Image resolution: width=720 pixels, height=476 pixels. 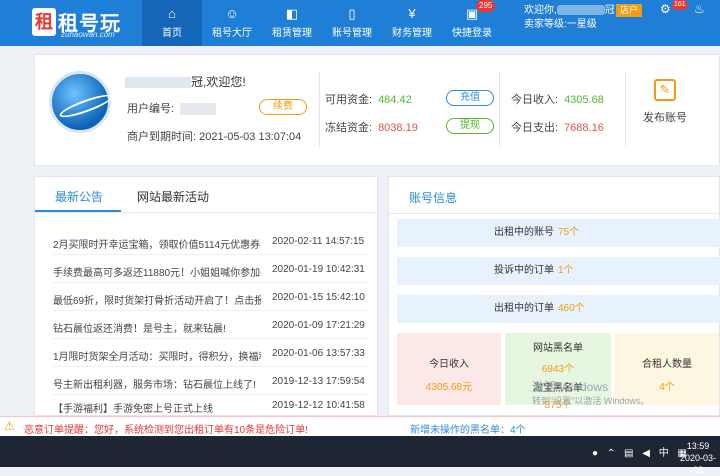 I want to click on edit-icon: ✎, so click(x=665, y=90).